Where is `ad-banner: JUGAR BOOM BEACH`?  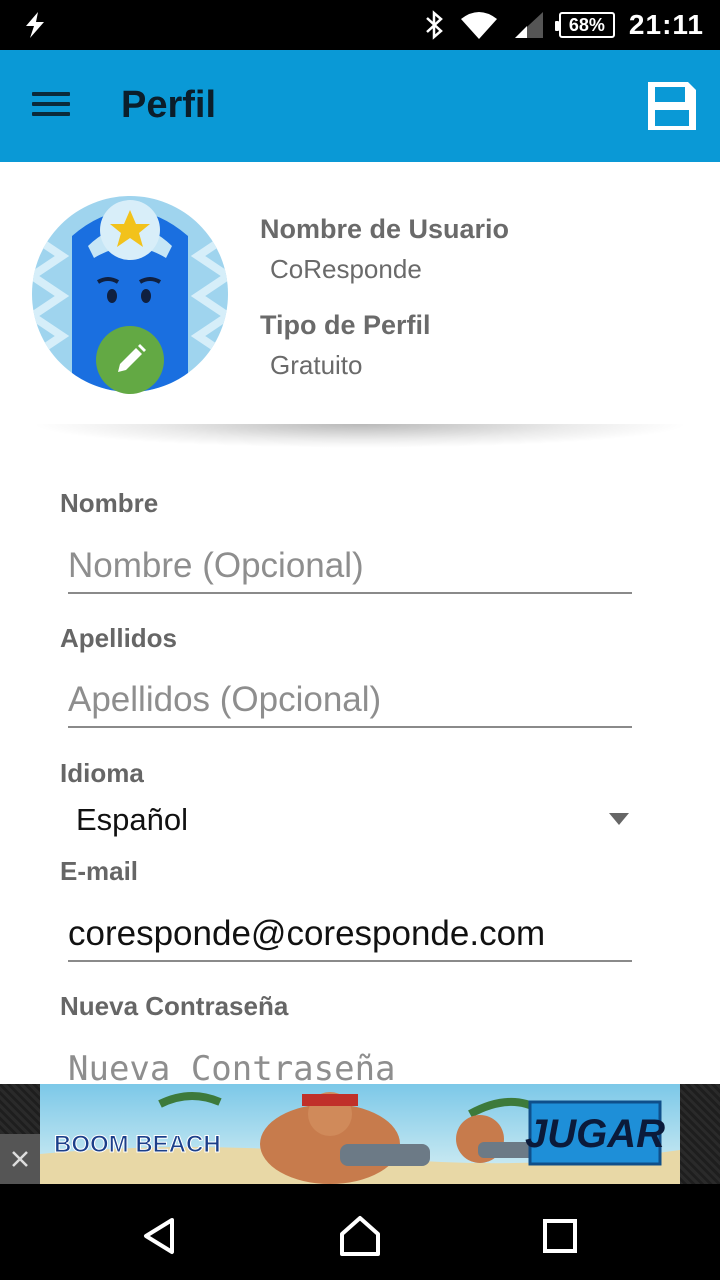
ad-banner: JUGAR BOOM BEACH is located at coordinates (360, 1134).